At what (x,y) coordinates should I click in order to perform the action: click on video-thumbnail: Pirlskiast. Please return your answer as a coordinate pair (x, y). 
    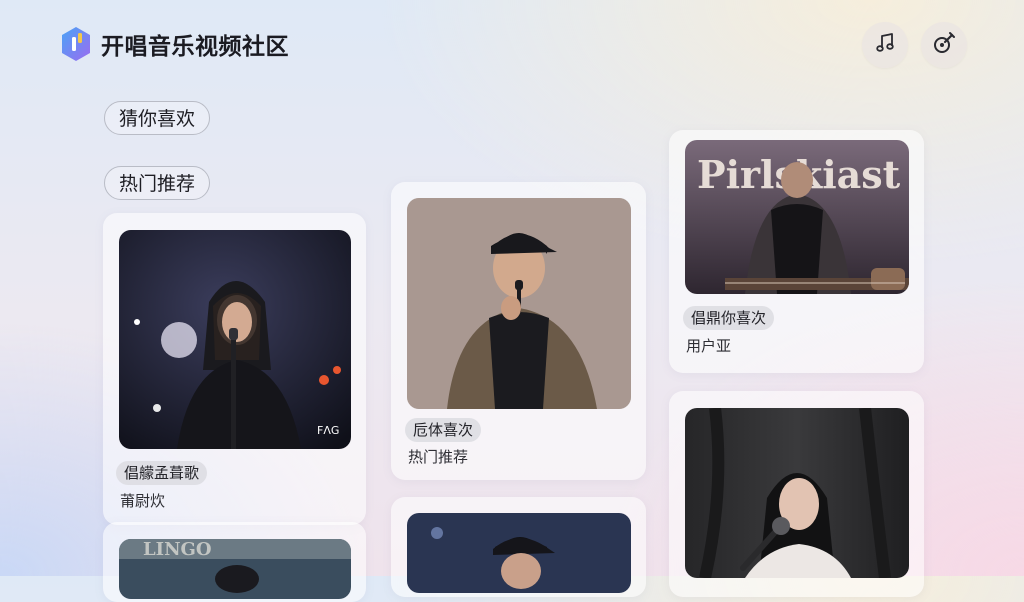
    Looking at the image, I should click on (797, 217).